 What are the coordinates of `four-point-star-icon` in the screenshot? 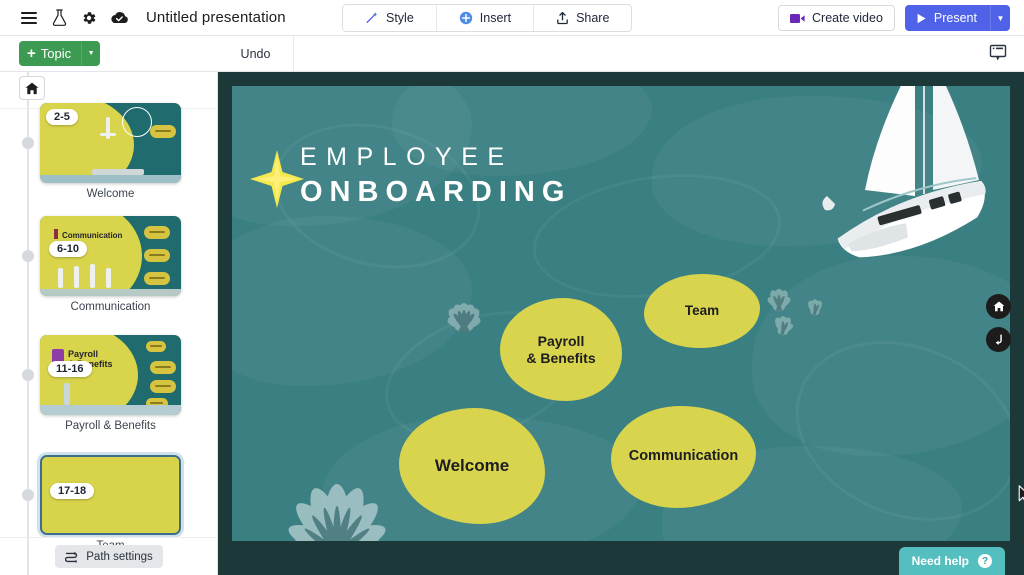 It's located at (277, 179).